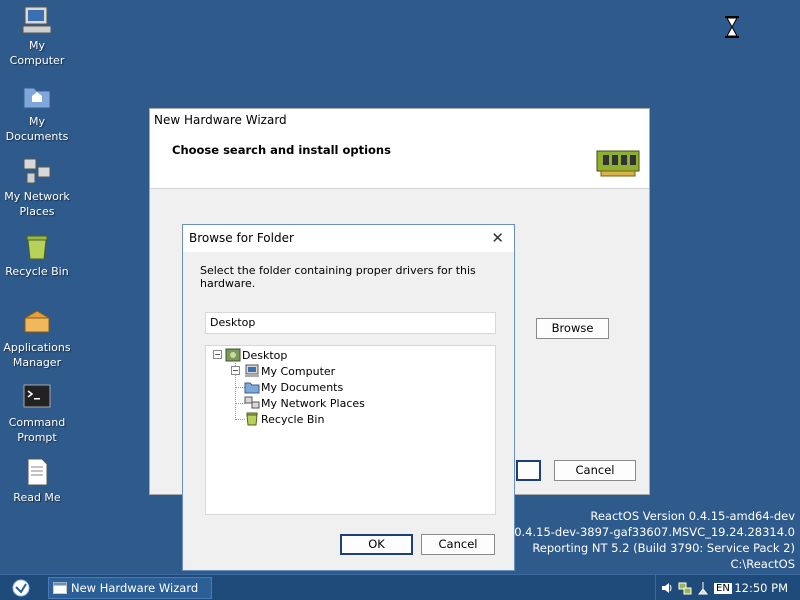 The width and height of the screenshot is (800, 600). I want to click on tree-item-my-computer: My Computer, so click(289, 371).